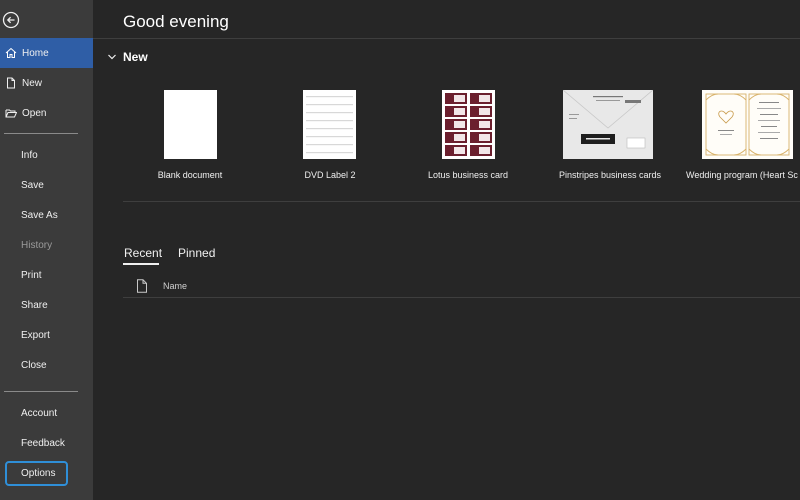  I want to click on sidebar-item-home: Home, so click(46, 53).